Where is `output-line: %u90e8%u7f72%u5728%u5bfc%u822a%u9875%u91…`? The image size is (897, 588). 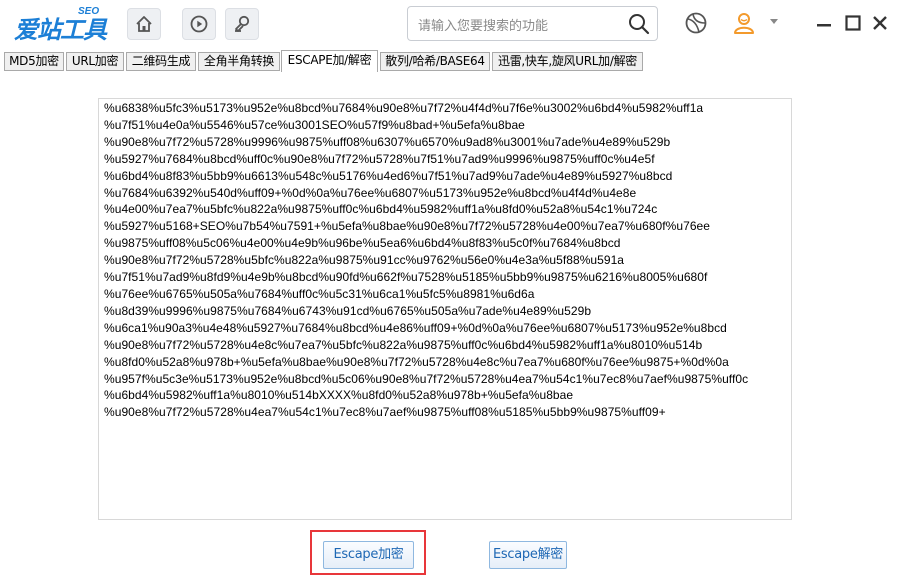 output-line: %u90e8%u7f72%u5728%u5bfc%u822a%u9875%u91… is located at coordinates (364, 260).